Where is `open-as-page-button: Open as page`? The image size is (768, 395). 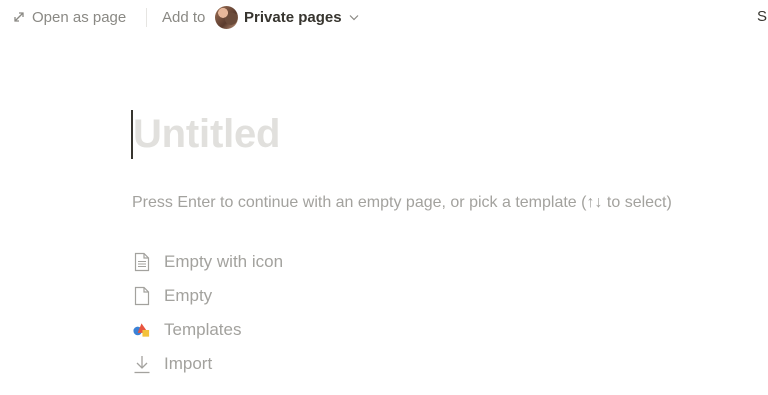 open-as-page-button: Open as page is located at coordinates (69, 17).